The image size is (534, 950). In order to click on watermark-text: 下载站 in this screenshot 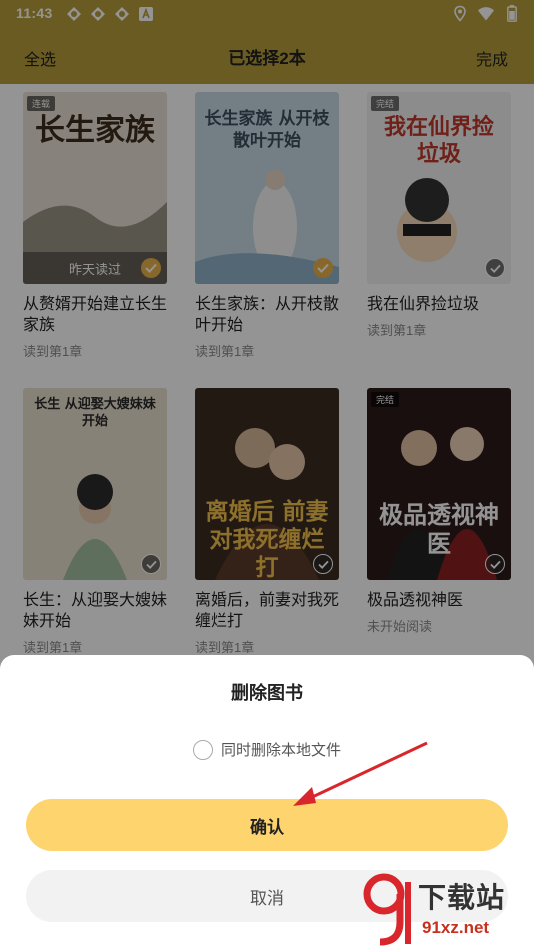, I will do `click(462, 897)`.